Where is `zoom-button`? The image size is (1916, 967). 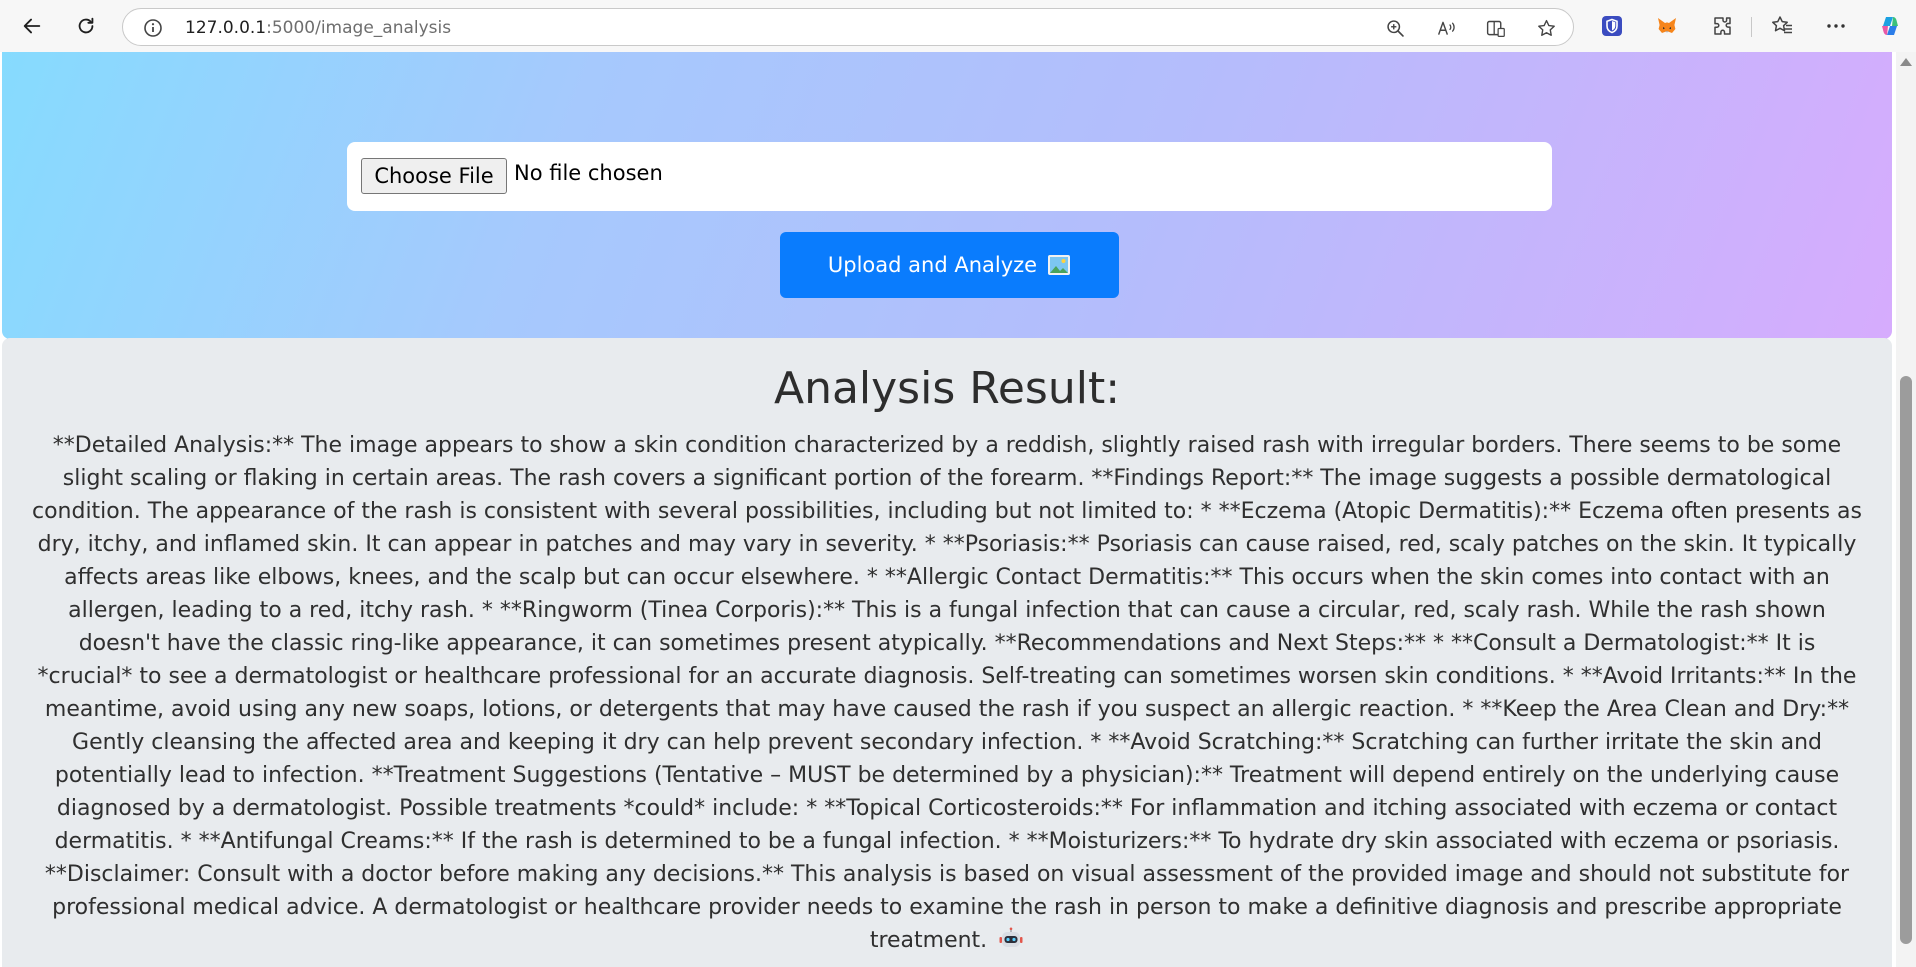 zoom-button is located at coordinates (1395, 28).